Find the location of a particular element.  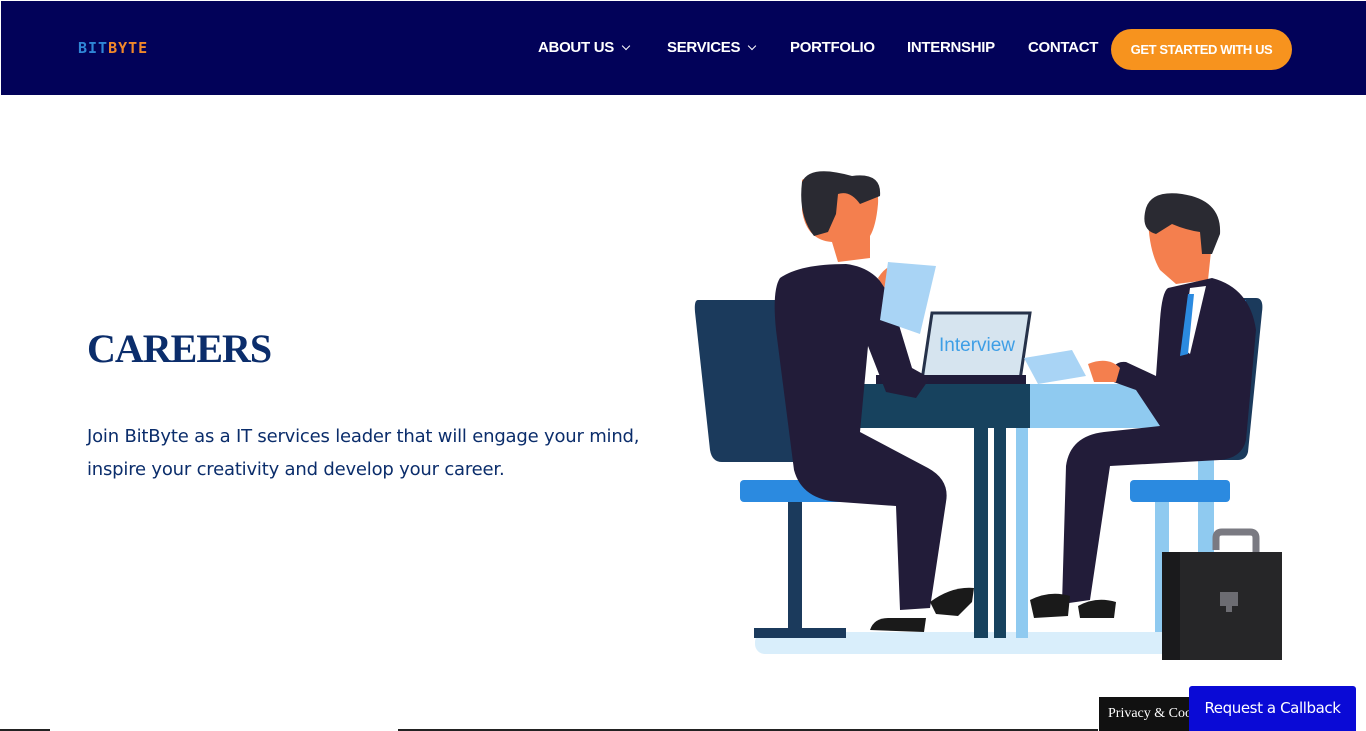

nav-portfolio-label: PORTFOLIO is located at coordinates (832, 47).